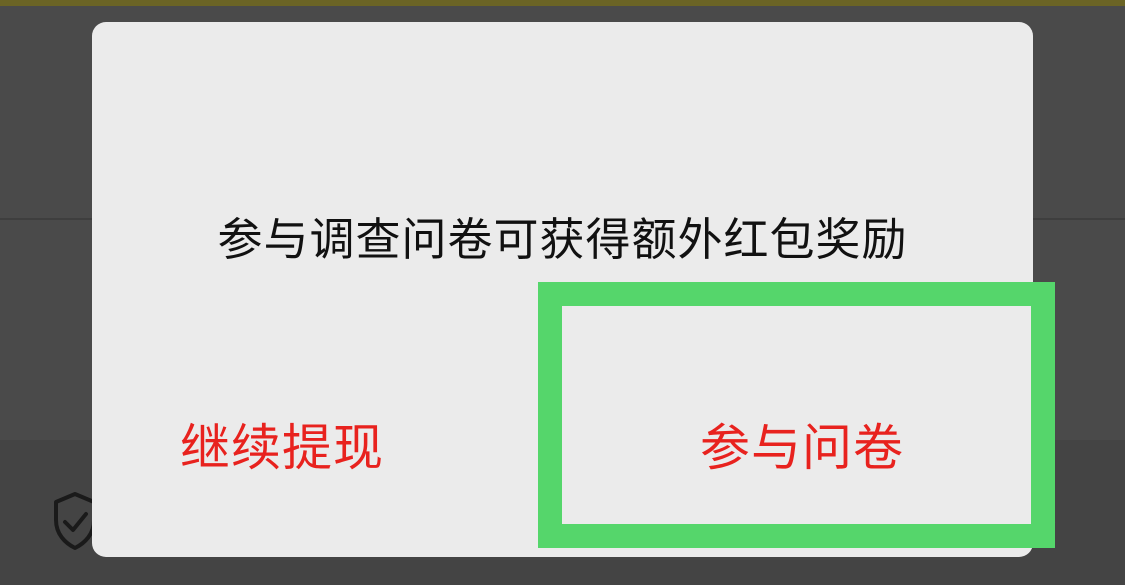 Image resolution: width=1125 pixels, height=585 pixels. What do you see at coordinates (562, 3) in the screenshot?
I see `top-status-strip` at bounding box center [562, 3].